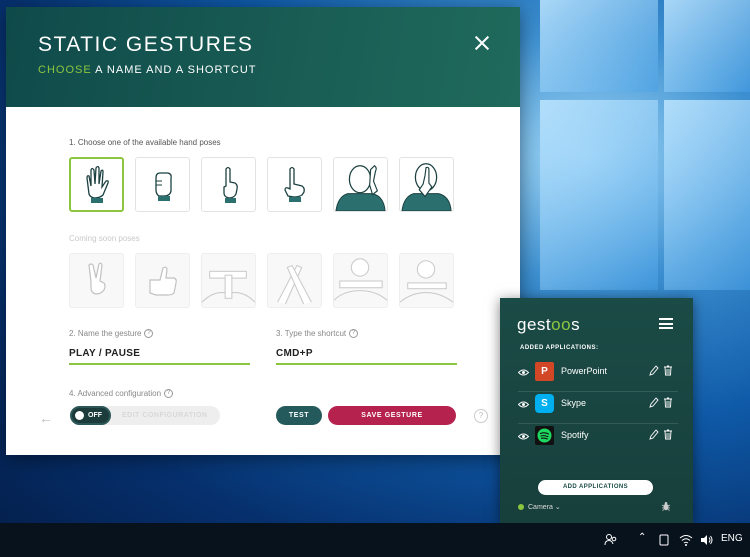 Image resolution: width=750 pixels, height=557 pixels. Describe the element at coordinates (228, 280) in the screenshot. I see `timeout-gesture-icon` at that location.